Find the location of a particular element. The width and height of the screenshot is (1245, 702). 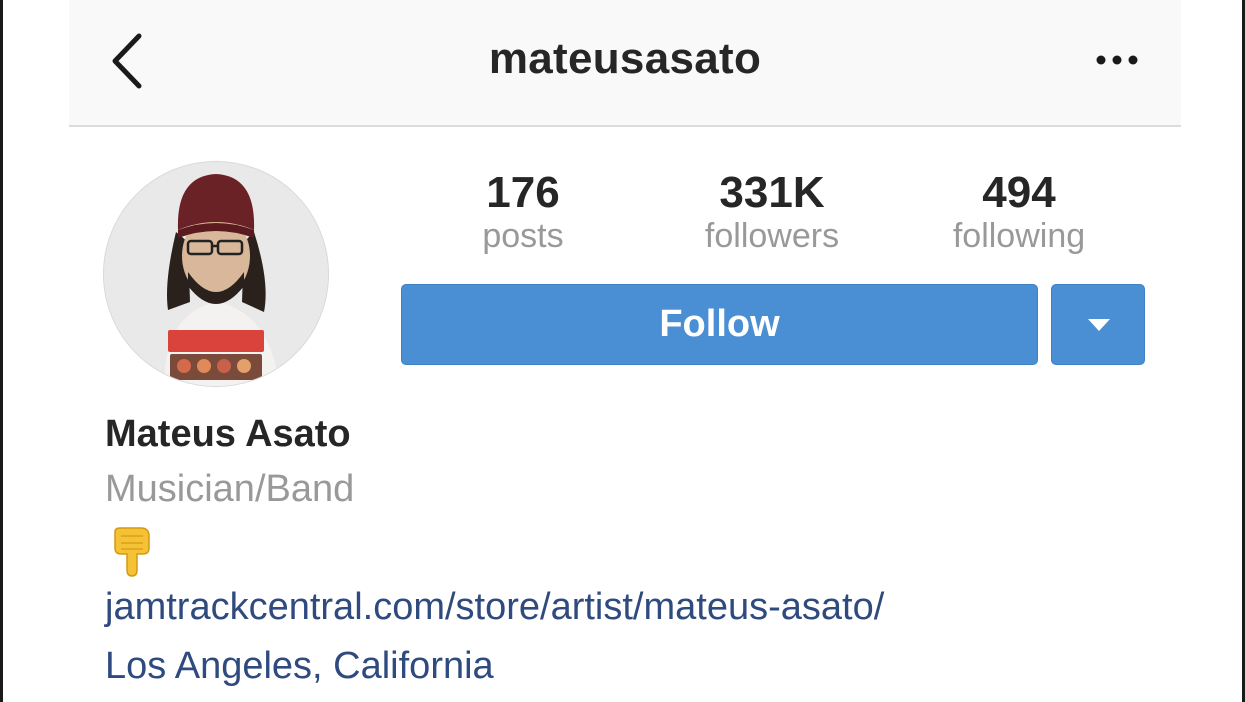

location-link: Los Angeles, California is located at coordinates (299, 666).